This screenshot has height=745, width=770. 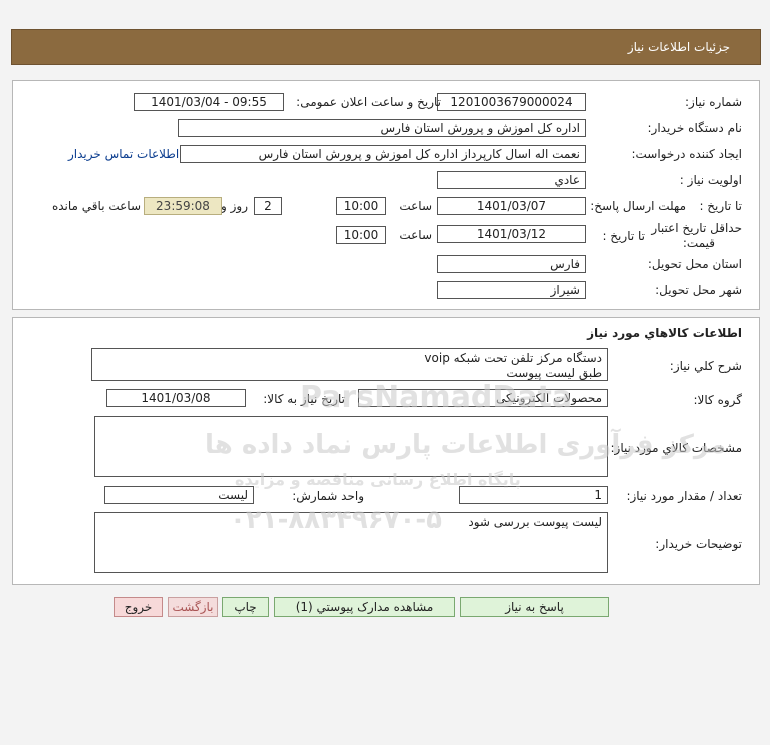 What do you see at coordinates (415, 206) in the screenshot?
I see `deadline-time-label: ساعت` at bounding box center [415, 206].